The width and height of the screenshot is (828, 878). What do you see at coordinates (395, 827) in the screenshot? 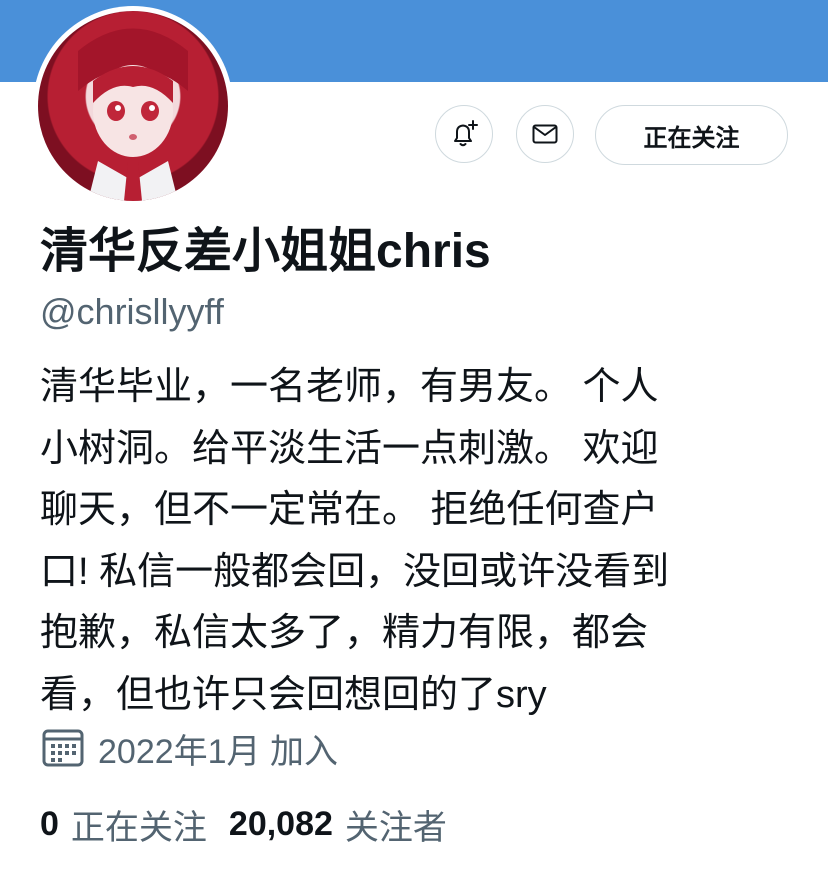
I see `followers-label: 关注者` at bounding box center [395, 827].